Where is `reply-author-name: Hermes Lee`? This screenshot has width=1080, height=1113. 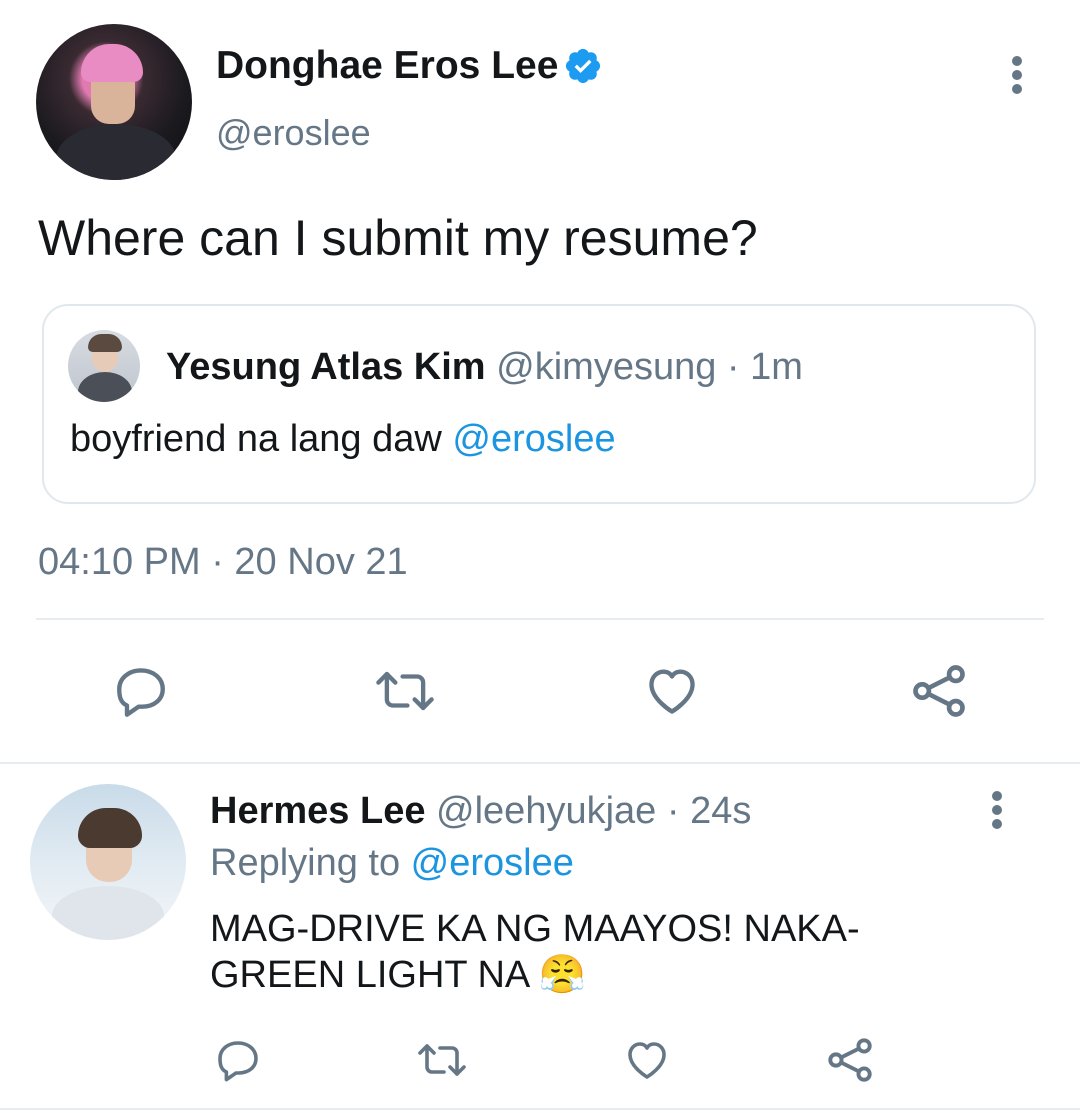 reply-author-name: Hermes Lee is located at coordinates (317, 811).